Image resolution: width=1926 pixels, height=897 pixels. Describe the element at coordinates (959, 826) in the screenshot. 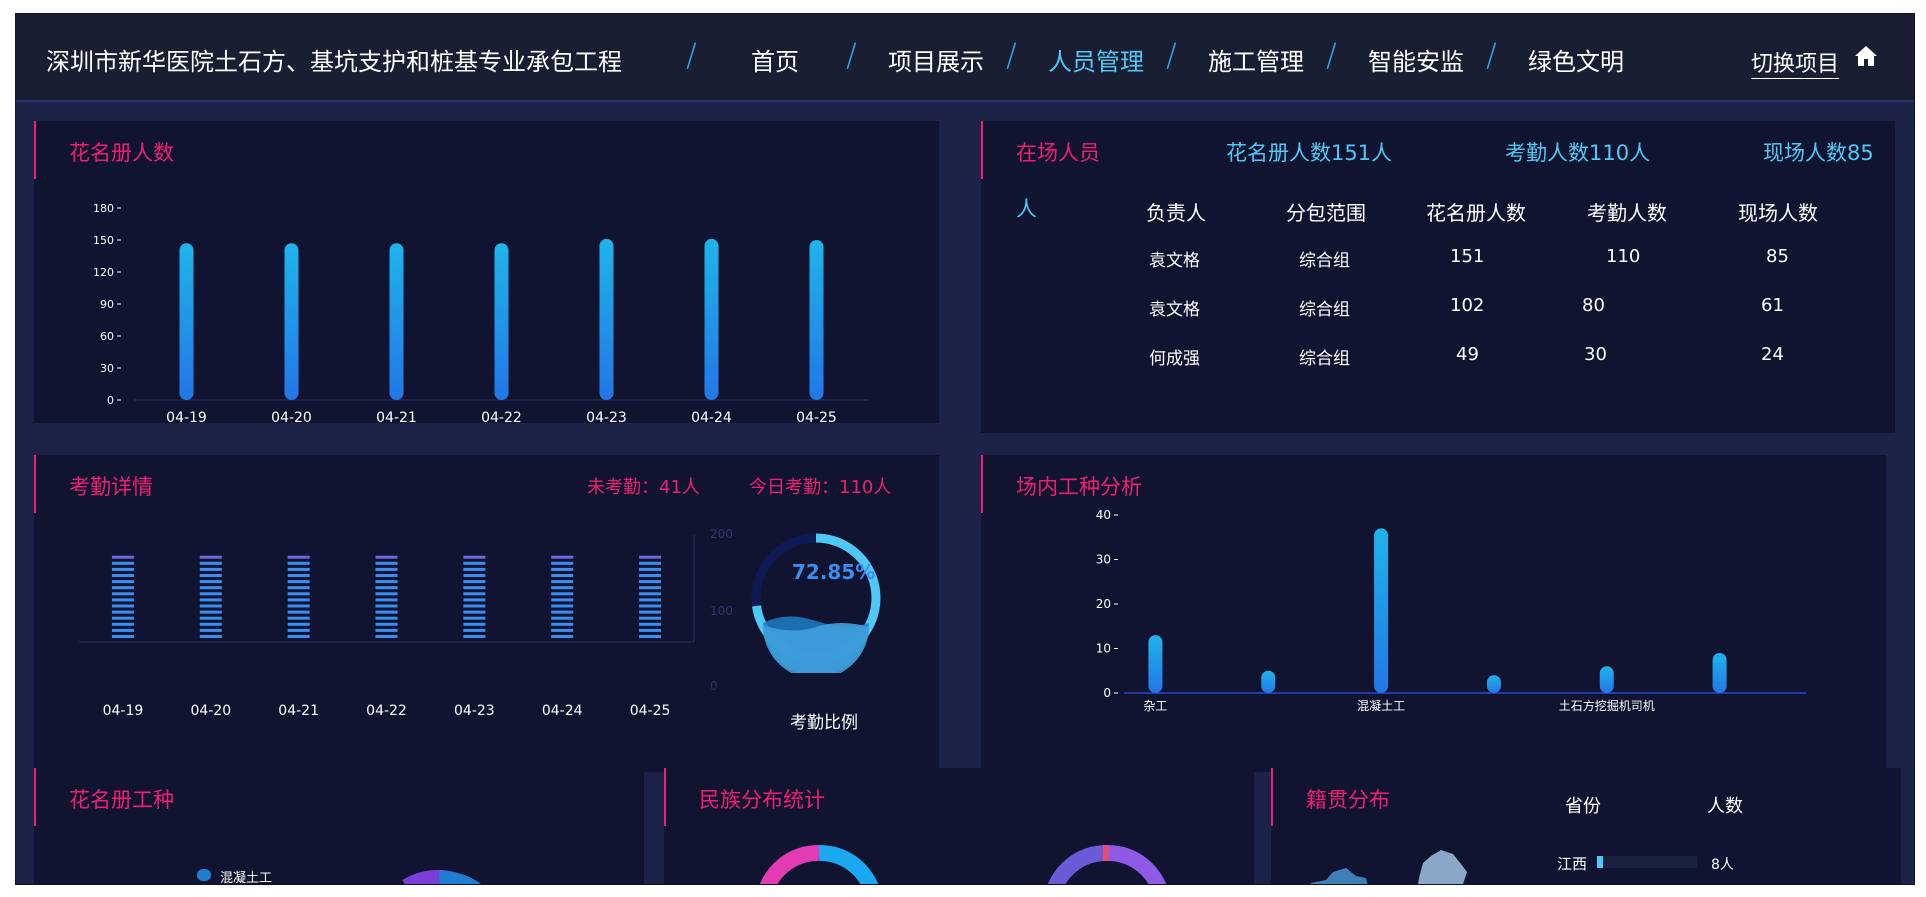

I see `ethnic-distribution-panel: 民族分布统计` at that location.